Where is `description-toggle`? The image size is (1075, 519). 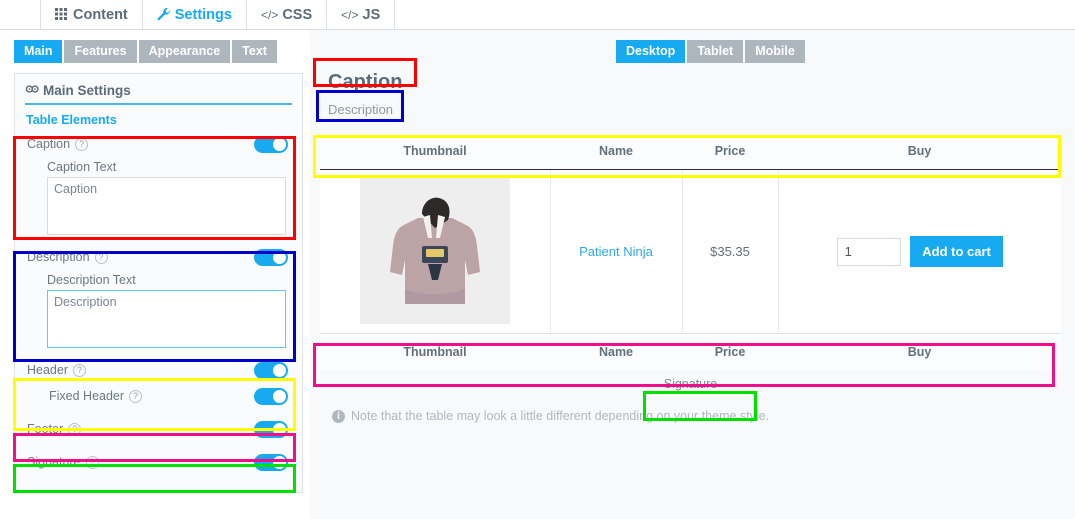 description-toggle is located at coordinates (271, 257).